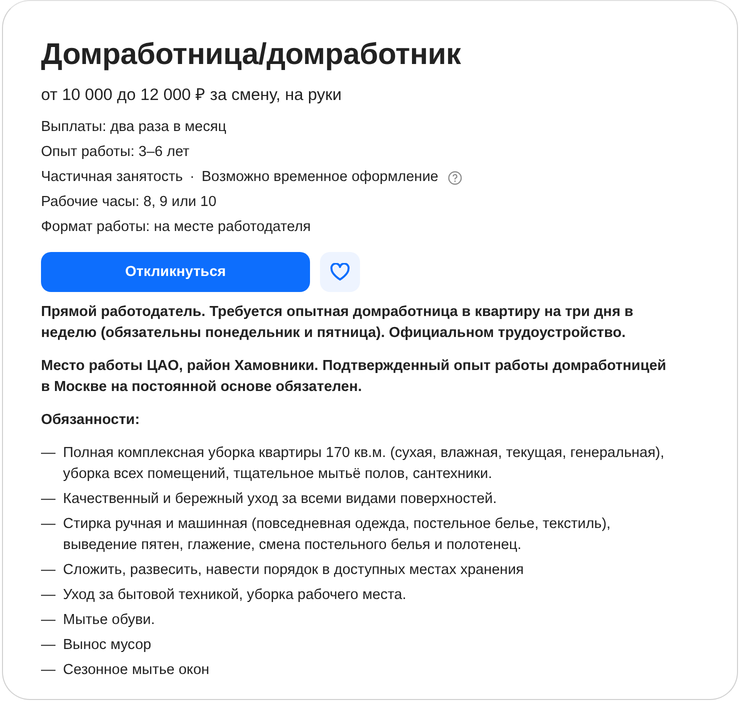 The height and width of the screenshot is (704, 740). I want to click on description-paragraph: Место работы ЦАО, район Хамовники. Подтвержденный опыт работы домработницей в Москве на постоянной основе обязателен., so click(354, 377).